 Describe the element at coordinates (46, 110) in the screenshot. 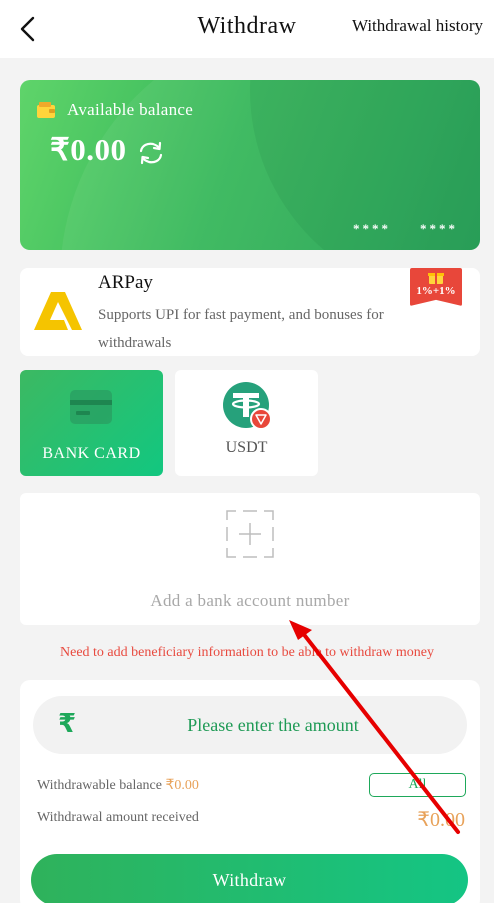

I see `wallet-icon` at that location.